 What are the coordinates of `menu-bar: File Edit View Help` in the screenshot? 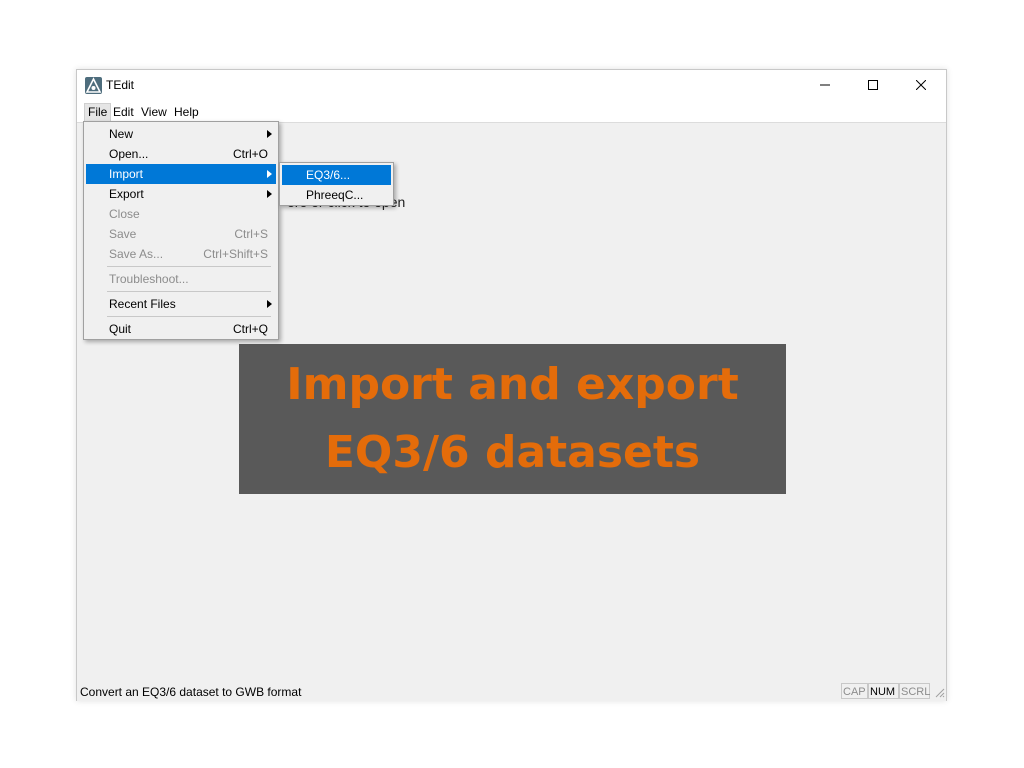 It's located at (511, 112).